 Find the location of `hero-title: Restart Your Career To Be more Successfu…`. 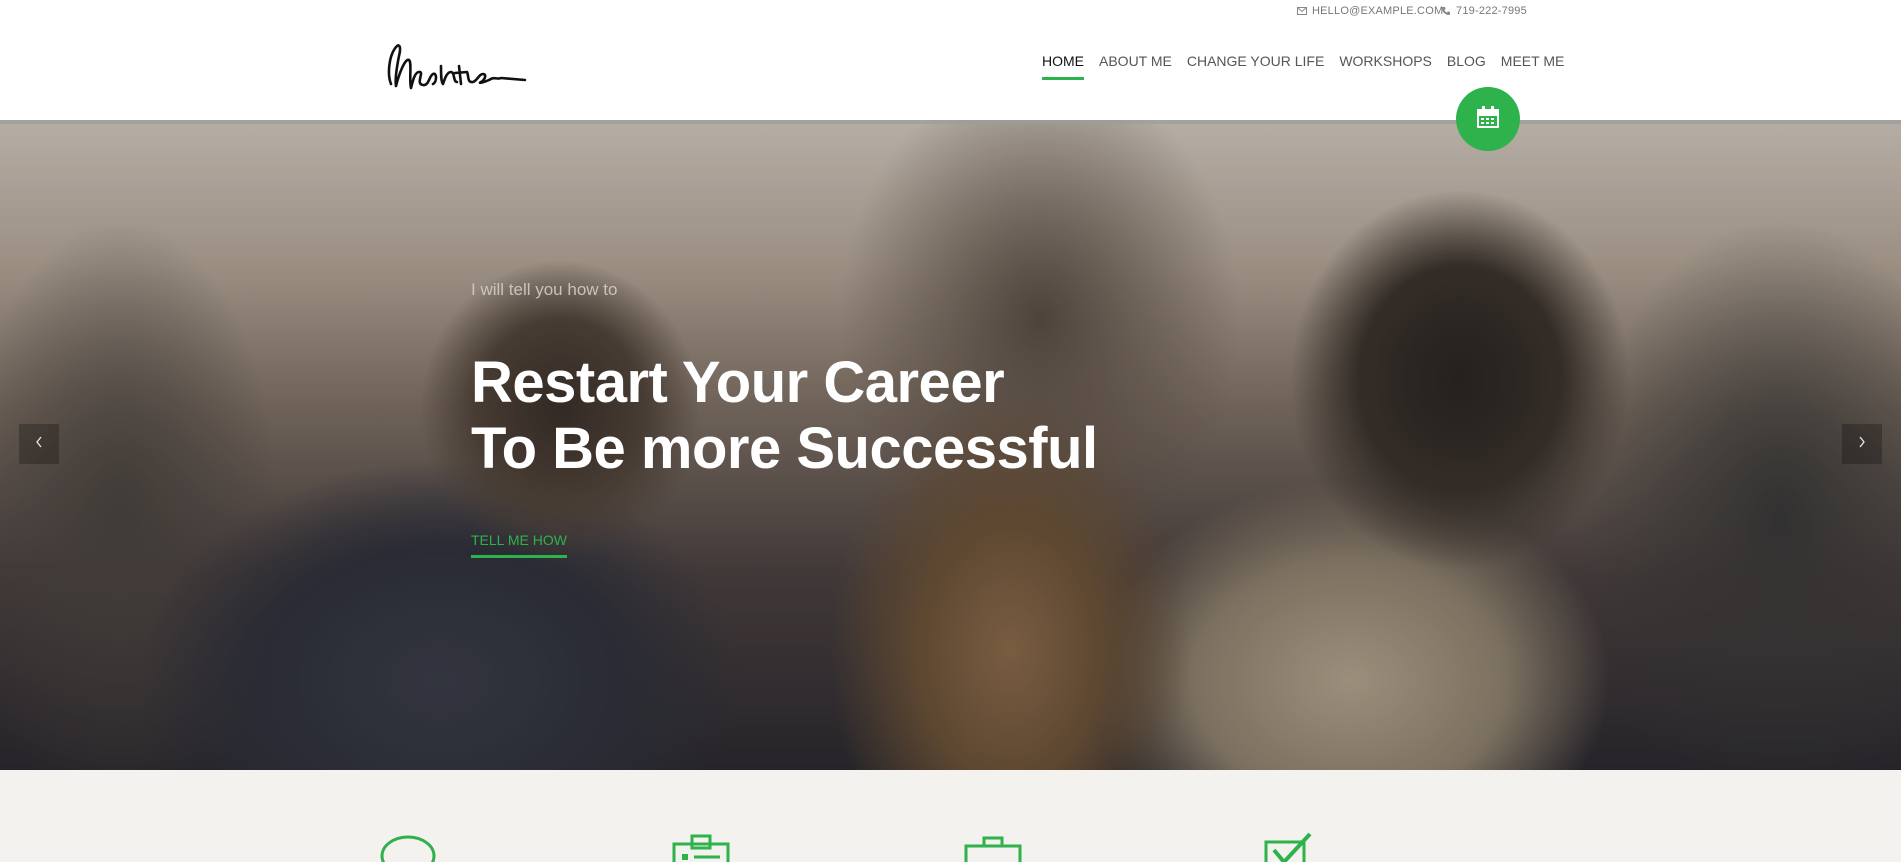

hero-title: Restart Your Career To Be more Successfu… is located at coordinates (784, 416).